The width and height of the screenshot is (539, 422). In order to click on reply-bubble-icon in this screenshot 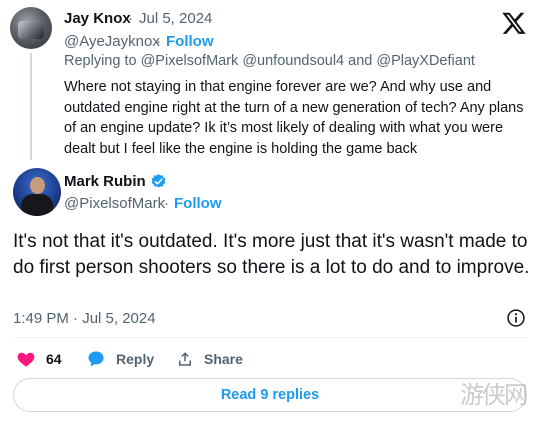, I will do `click(96, 359)`.